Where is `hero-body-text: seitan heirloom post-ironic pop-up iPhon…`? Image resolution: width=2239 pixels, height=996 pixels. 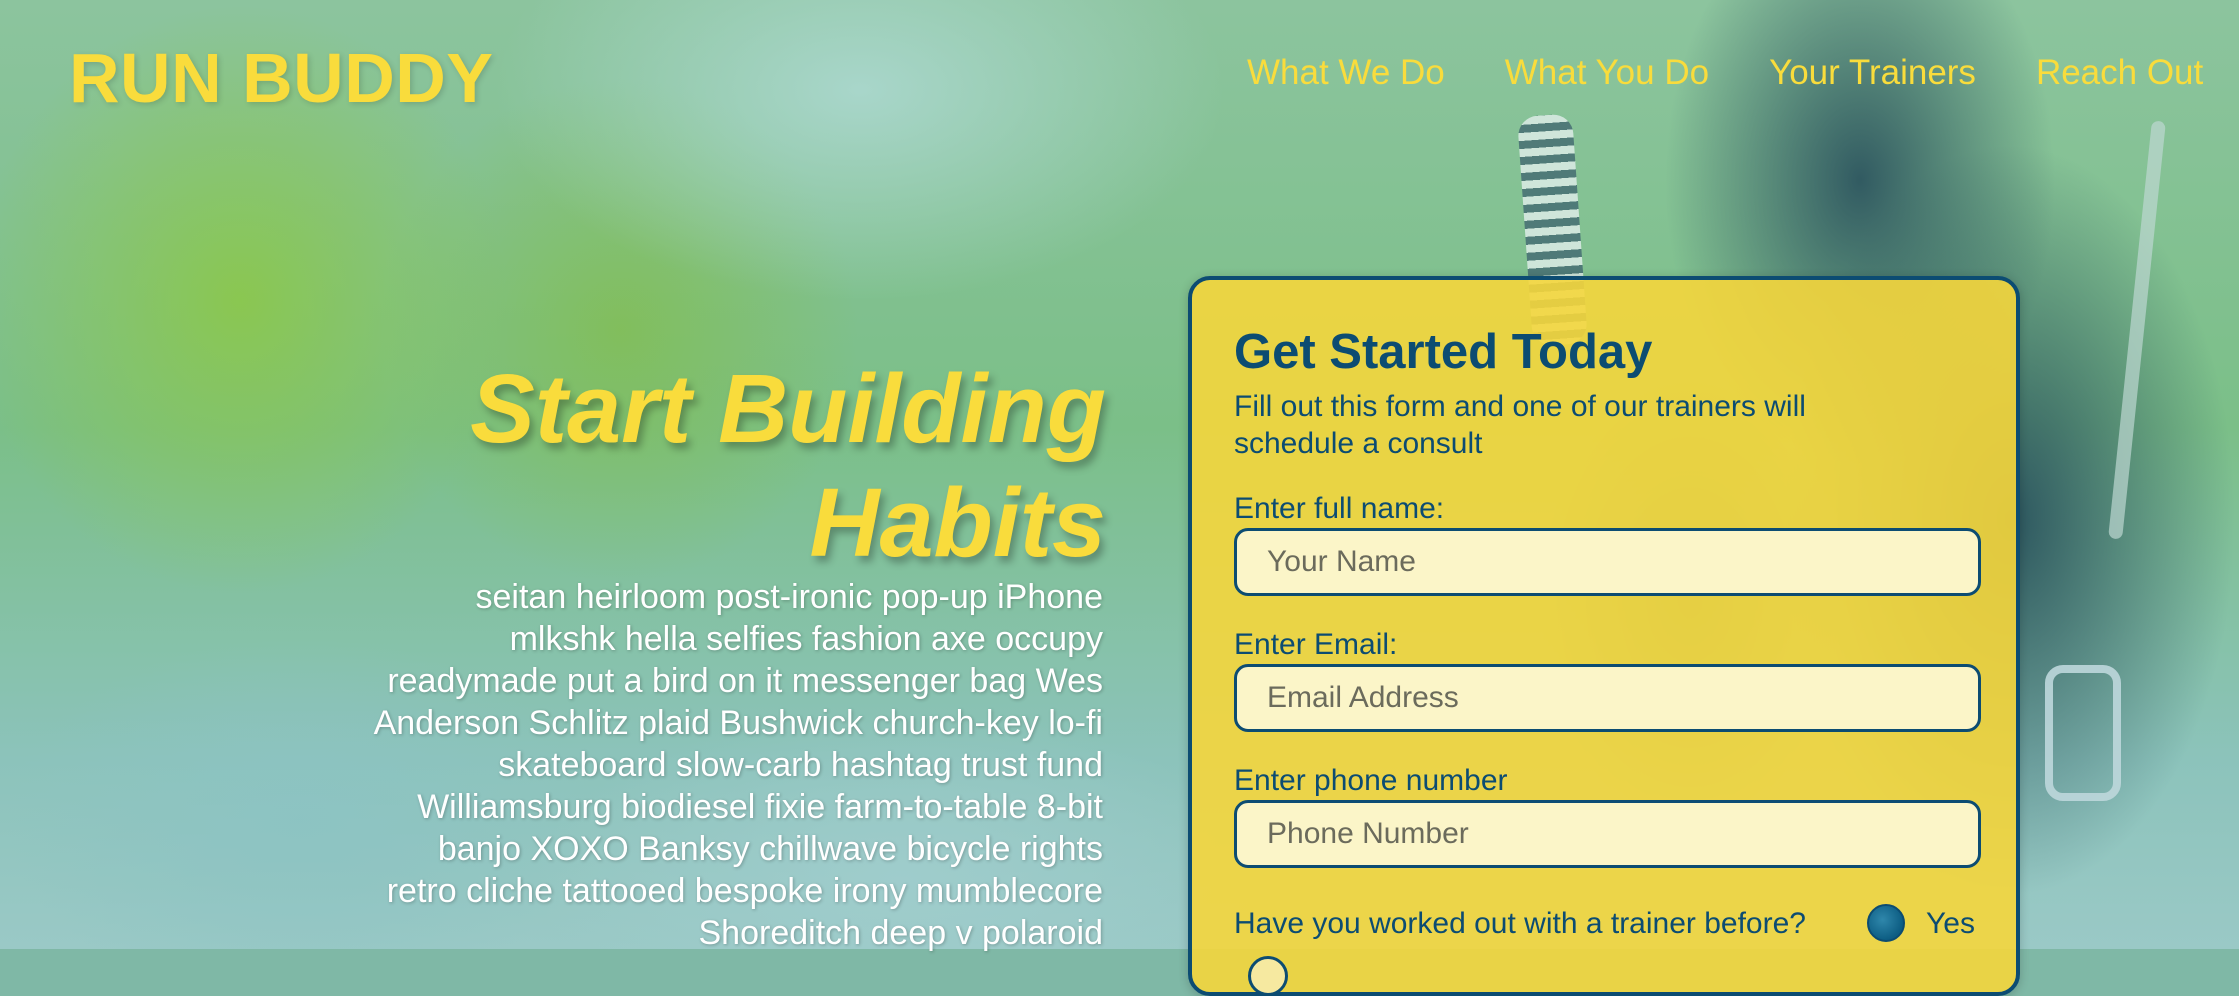
hero-body-text: seitan heirloom post-ironic pop-up iPhon… is located at coordinates (738, 765).